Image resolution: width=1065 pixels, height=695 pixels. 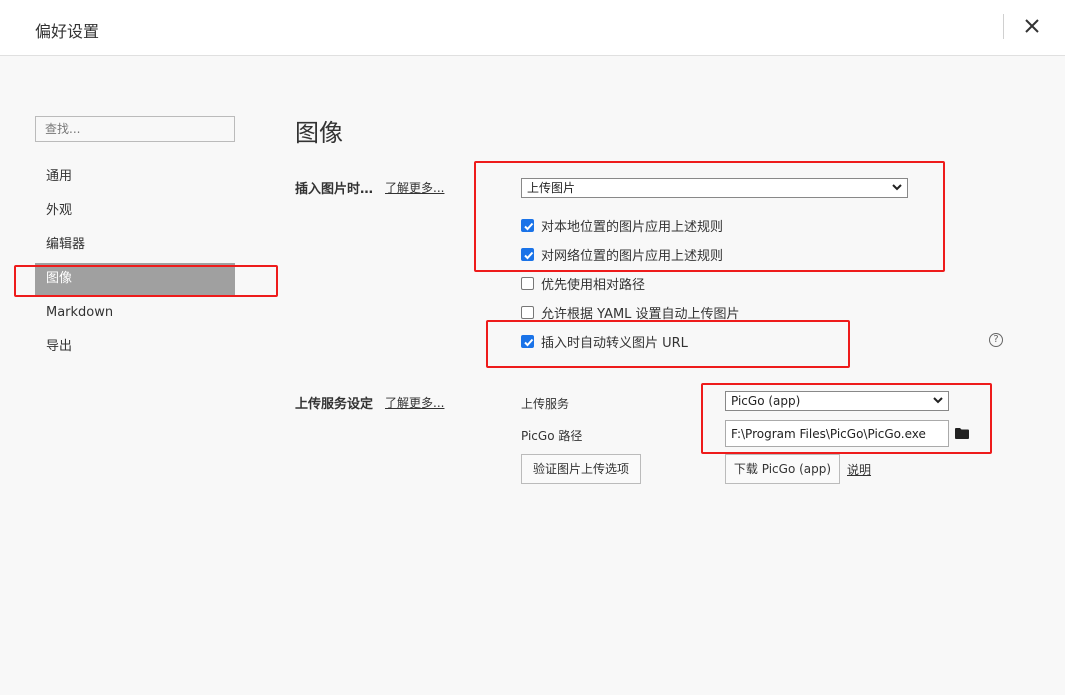 I want to click on yaml-auto-upload-checkbox: 允许根据 YAML 设置自动上传图片, so click(x=630, y=312).